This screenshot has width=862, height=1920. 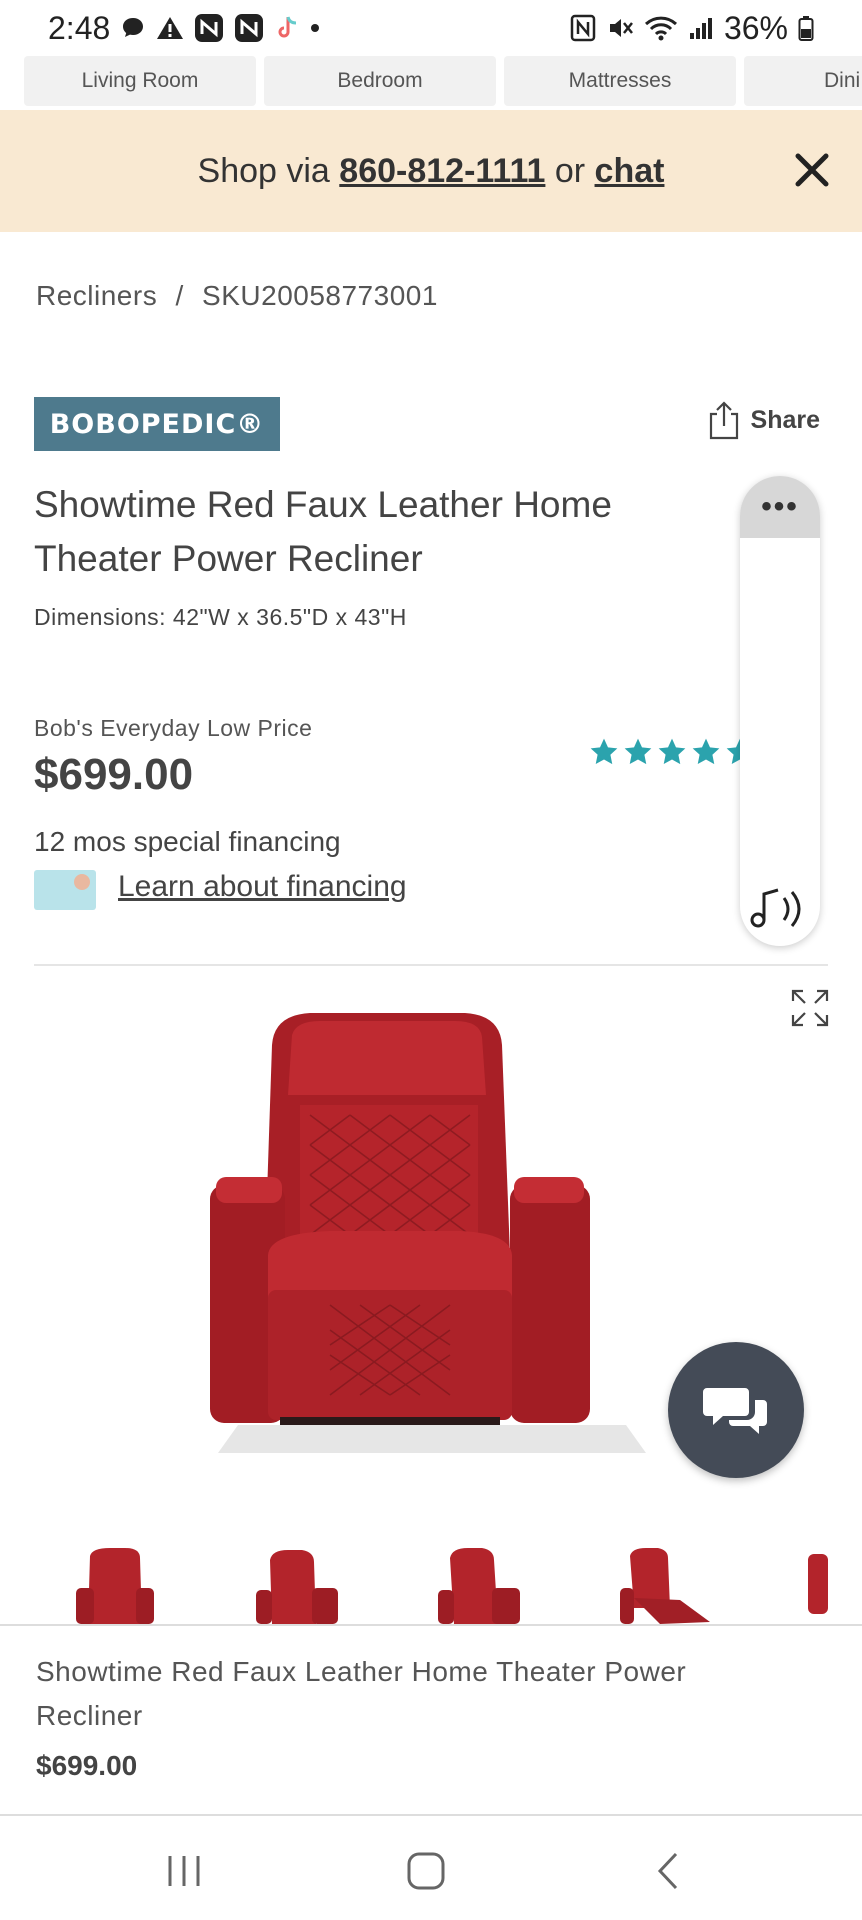 What do you see at coordinates (79, 27) in the screenshot?
I see `clock: 2:48` at bounding box center [79, 27].